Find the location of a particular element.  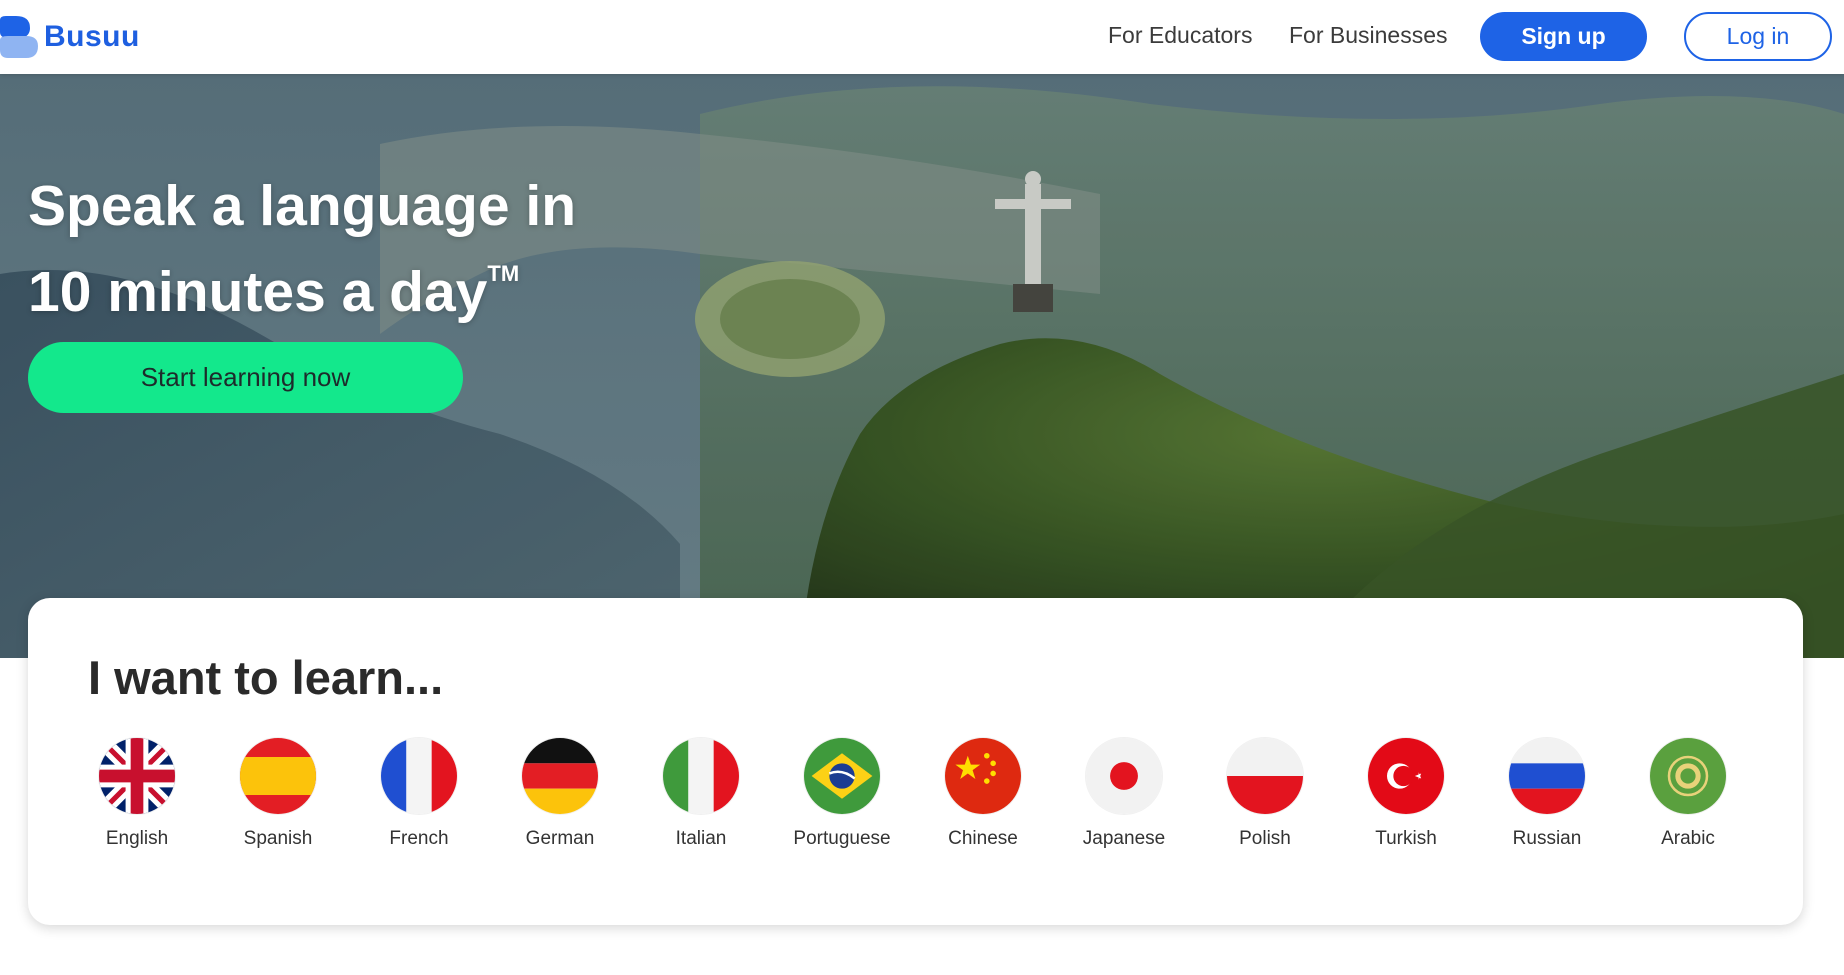

china-flag-icon is located at coordinates (983, 776).